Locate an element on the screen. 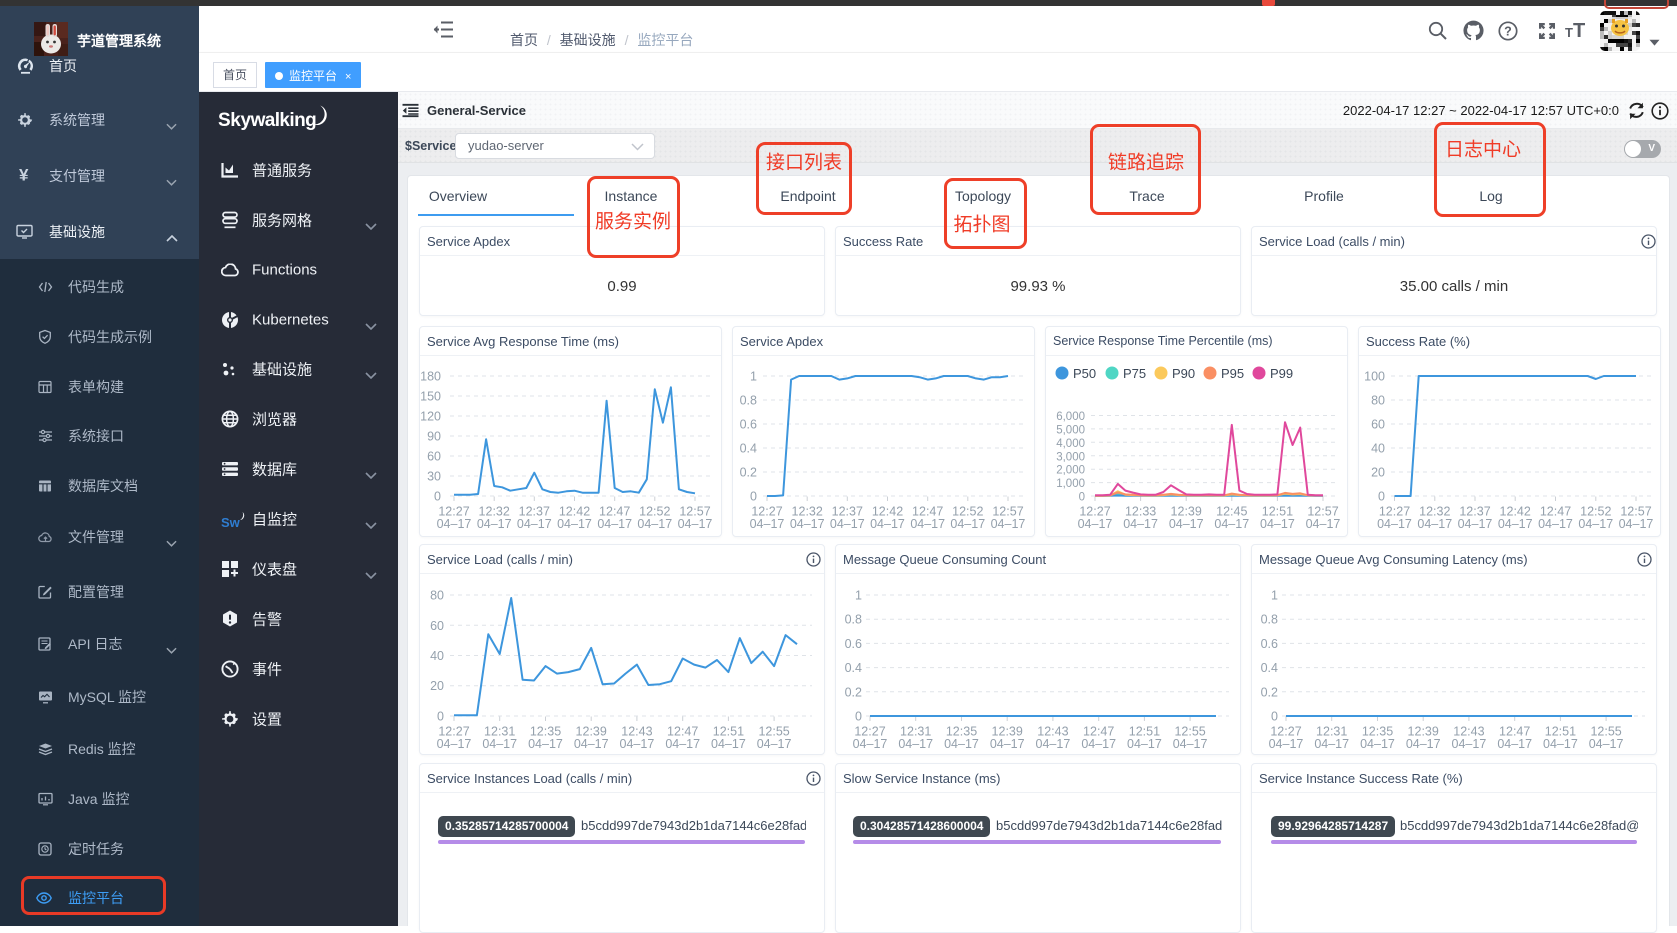 This screenshot has height=933, width=1677. svg-text: 180 is located at coordinates (430, 377).